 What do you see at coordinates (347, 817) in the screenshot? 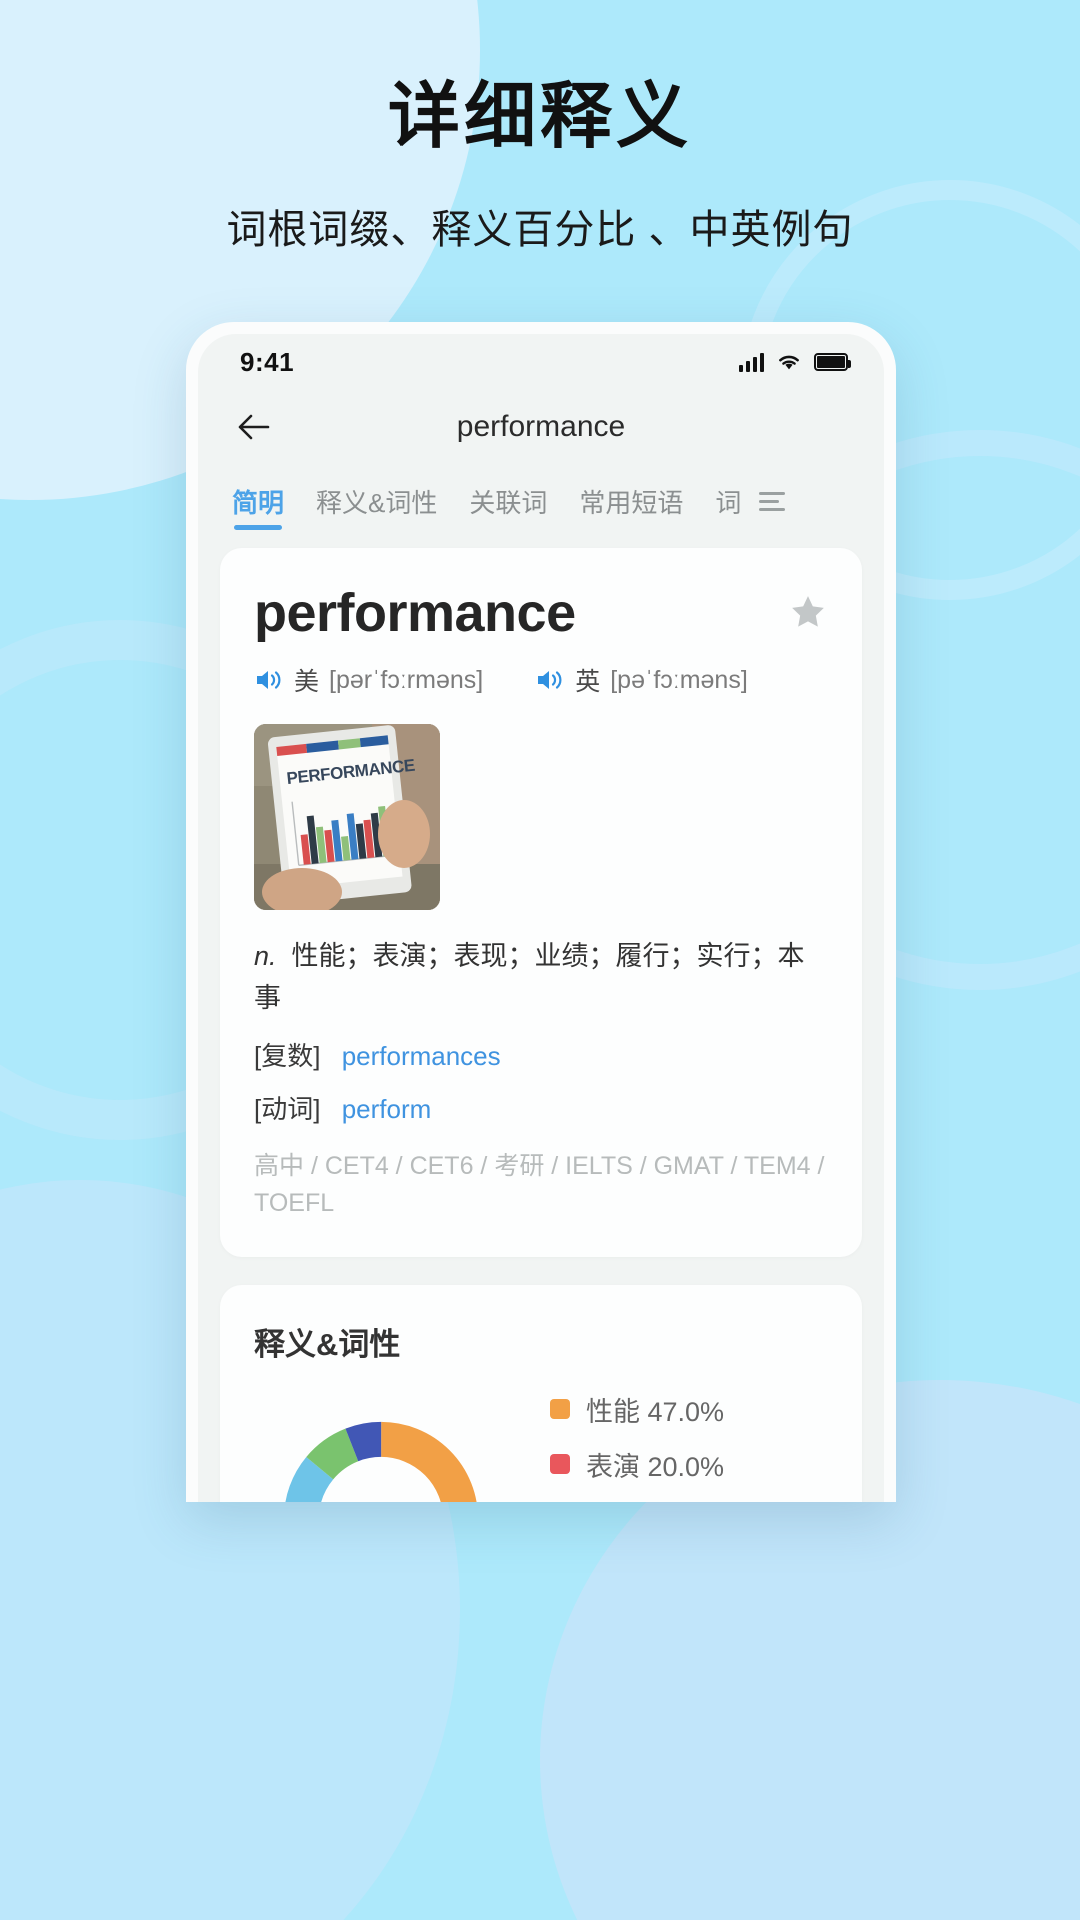
I see `word-thumbnail-image: PERFORMANCE` at bounding box center [347, 817].